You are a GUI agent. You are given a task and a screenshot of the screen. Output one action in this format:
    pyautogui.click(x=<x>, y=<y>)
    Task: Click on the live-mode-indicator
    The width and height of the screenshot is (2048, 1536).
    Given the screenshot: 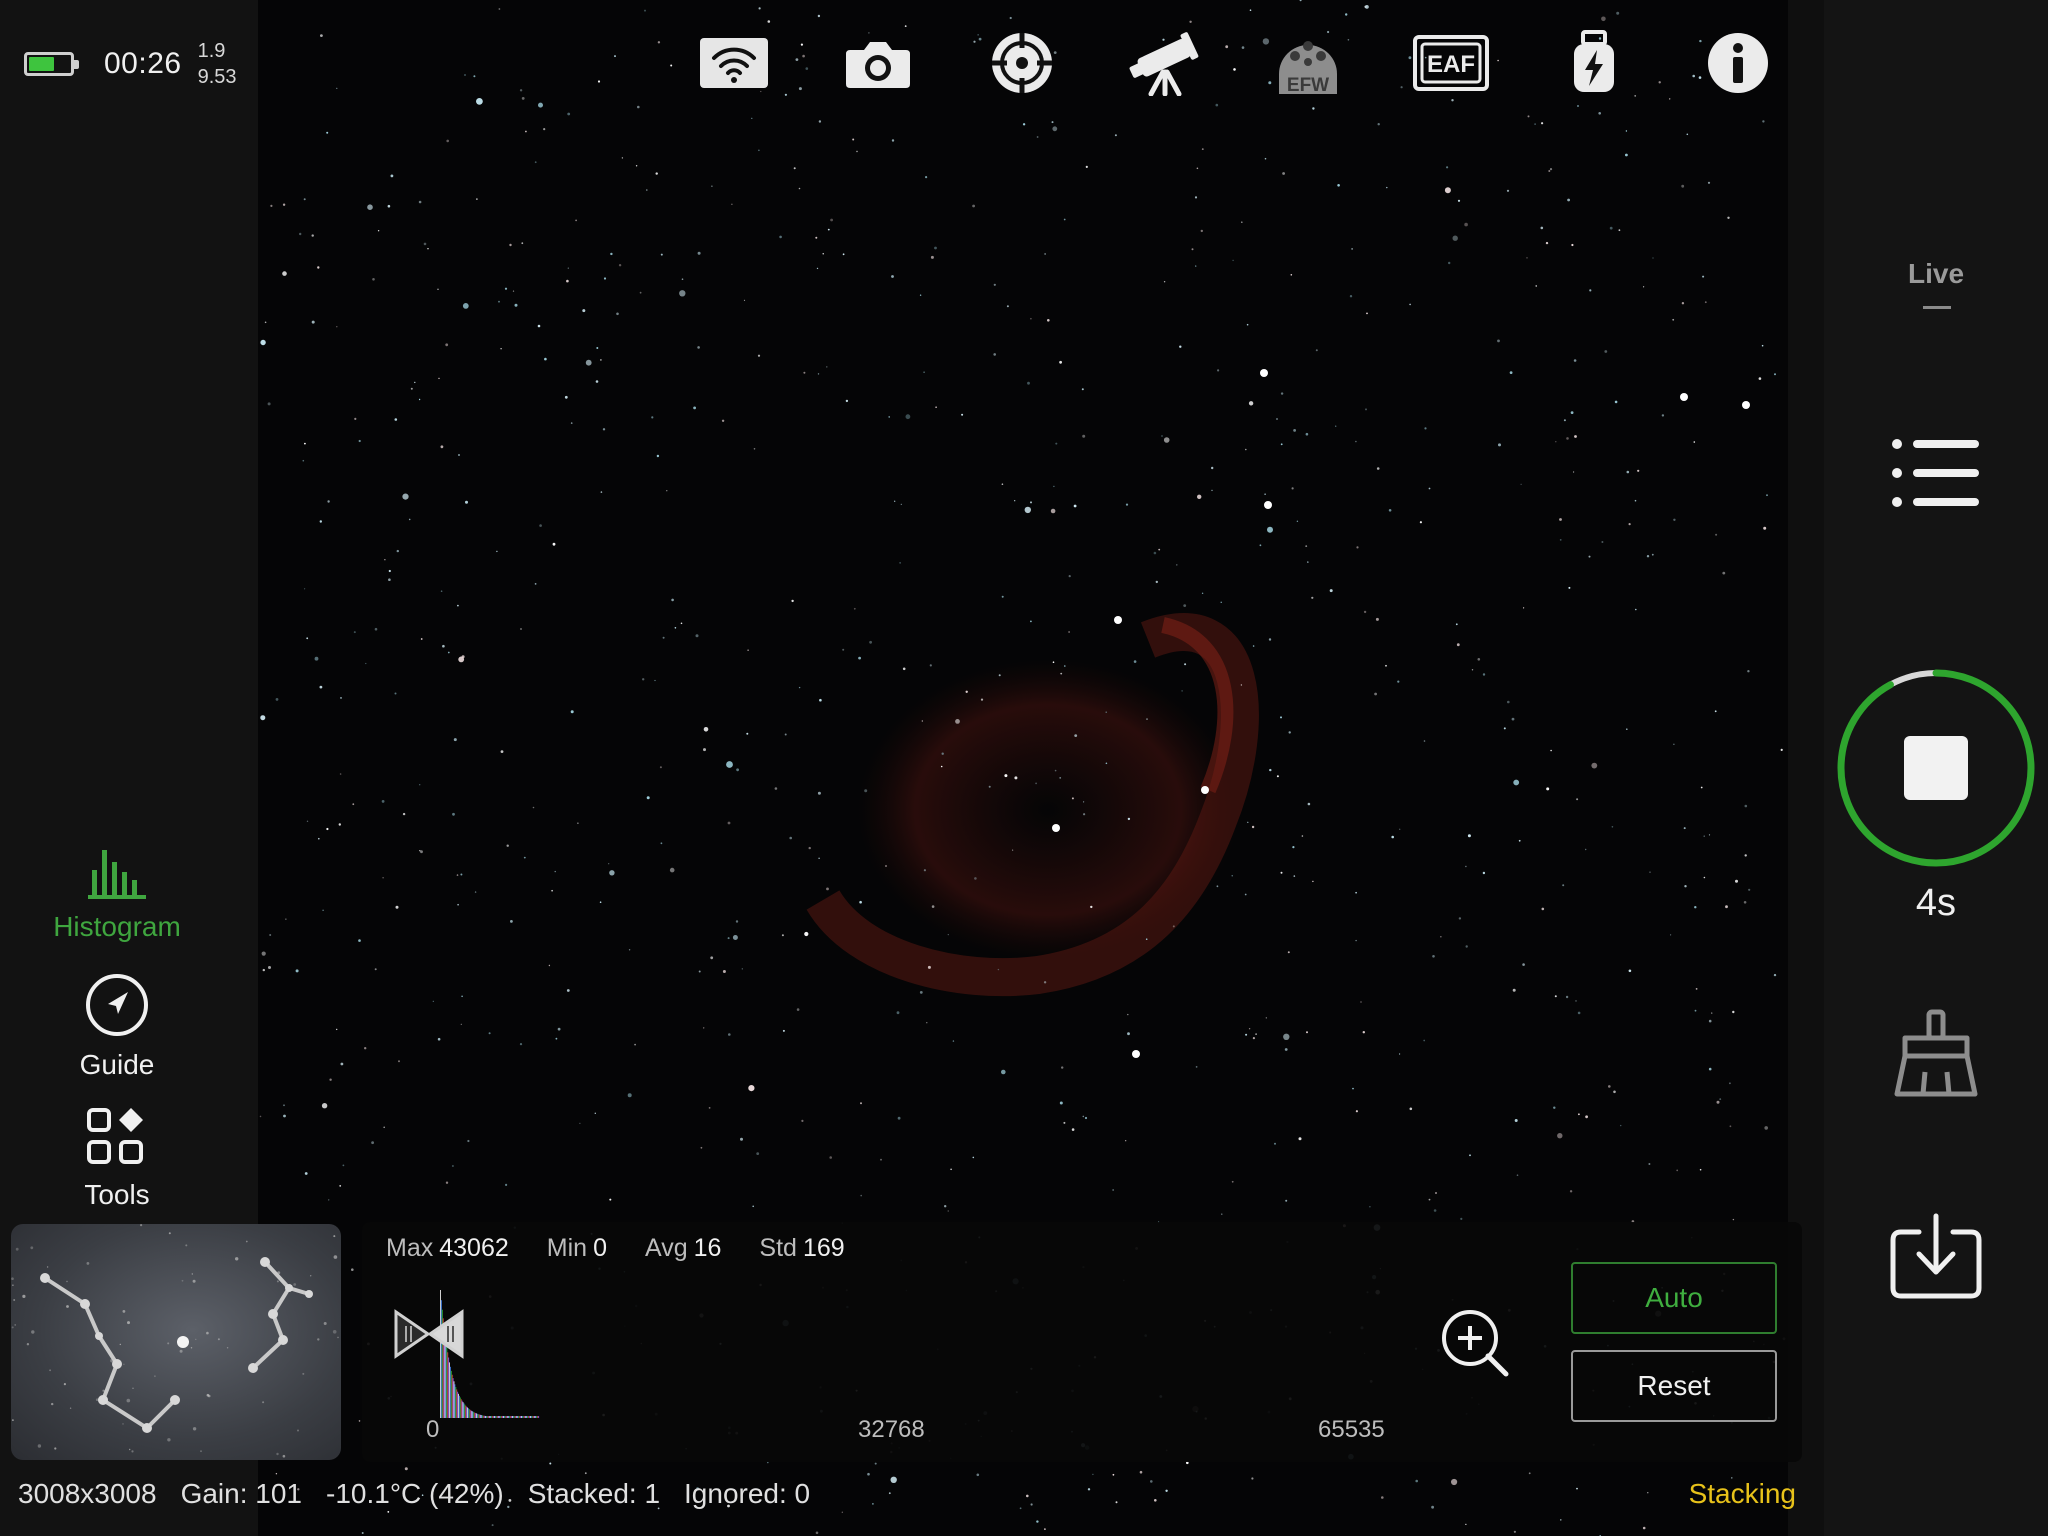 What is the action you would take?
    pyautogui.click(x=1937, y=307)
    